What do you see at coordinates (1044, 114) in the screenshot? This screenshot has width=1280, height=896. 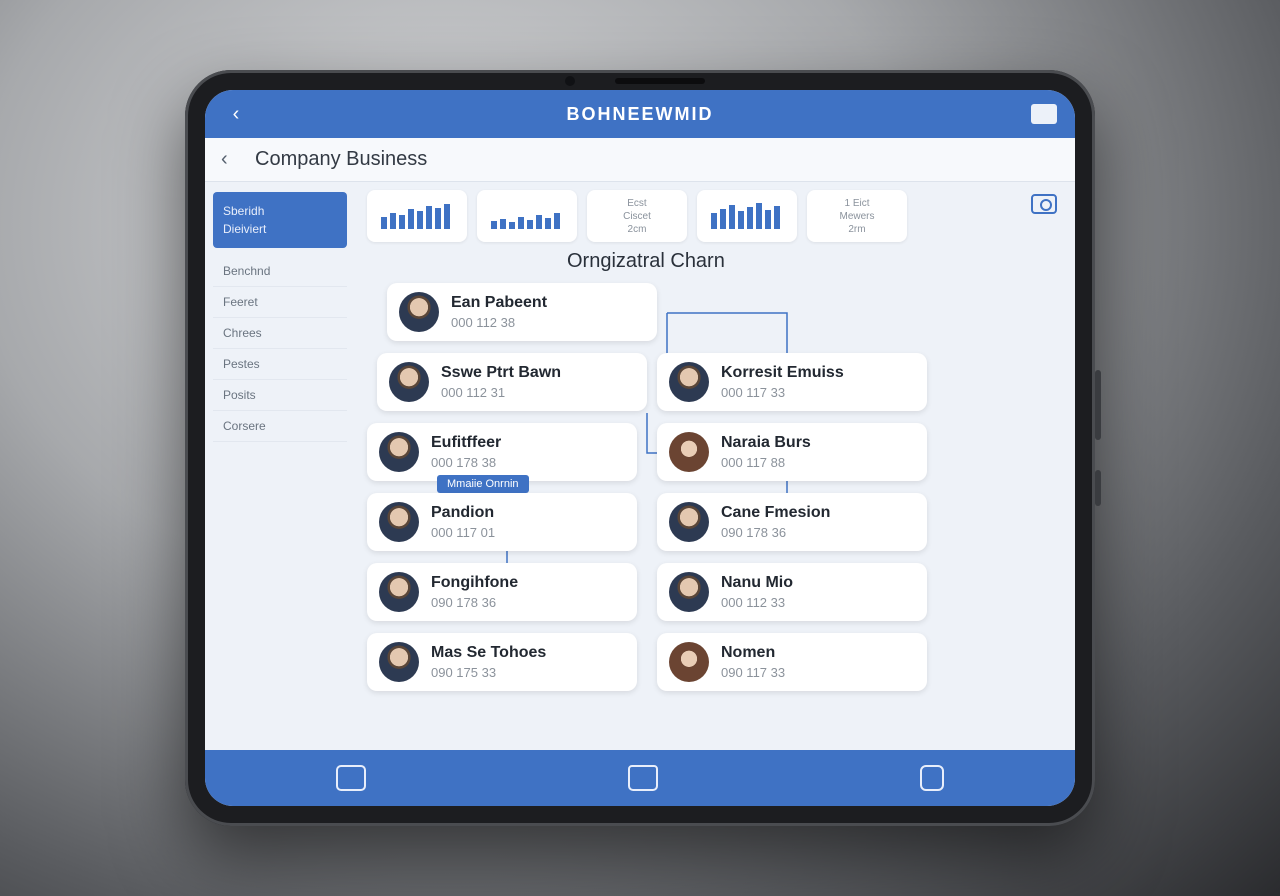 I see `menu-icon` at bounding box center [1044, 114].